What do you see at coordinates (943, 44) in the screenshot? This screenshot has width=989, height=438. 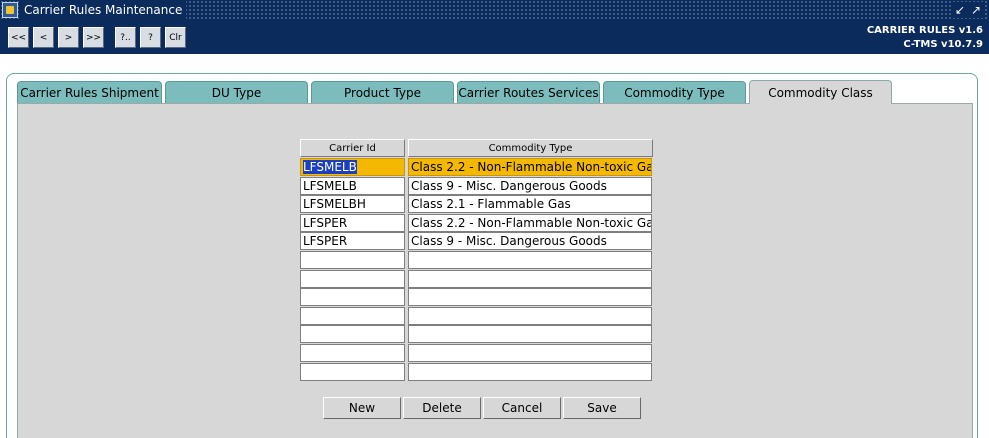 I see `system-version: C-TMS v10.7.9` at bounding box center [943, 44].